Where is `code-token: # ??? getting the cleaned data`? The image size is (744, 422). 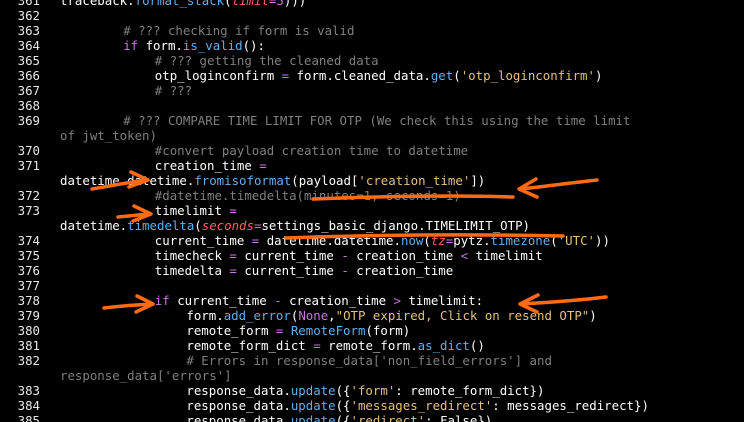 code-token: # ??? getting the cleaned data is located at coordinates (266, 60).